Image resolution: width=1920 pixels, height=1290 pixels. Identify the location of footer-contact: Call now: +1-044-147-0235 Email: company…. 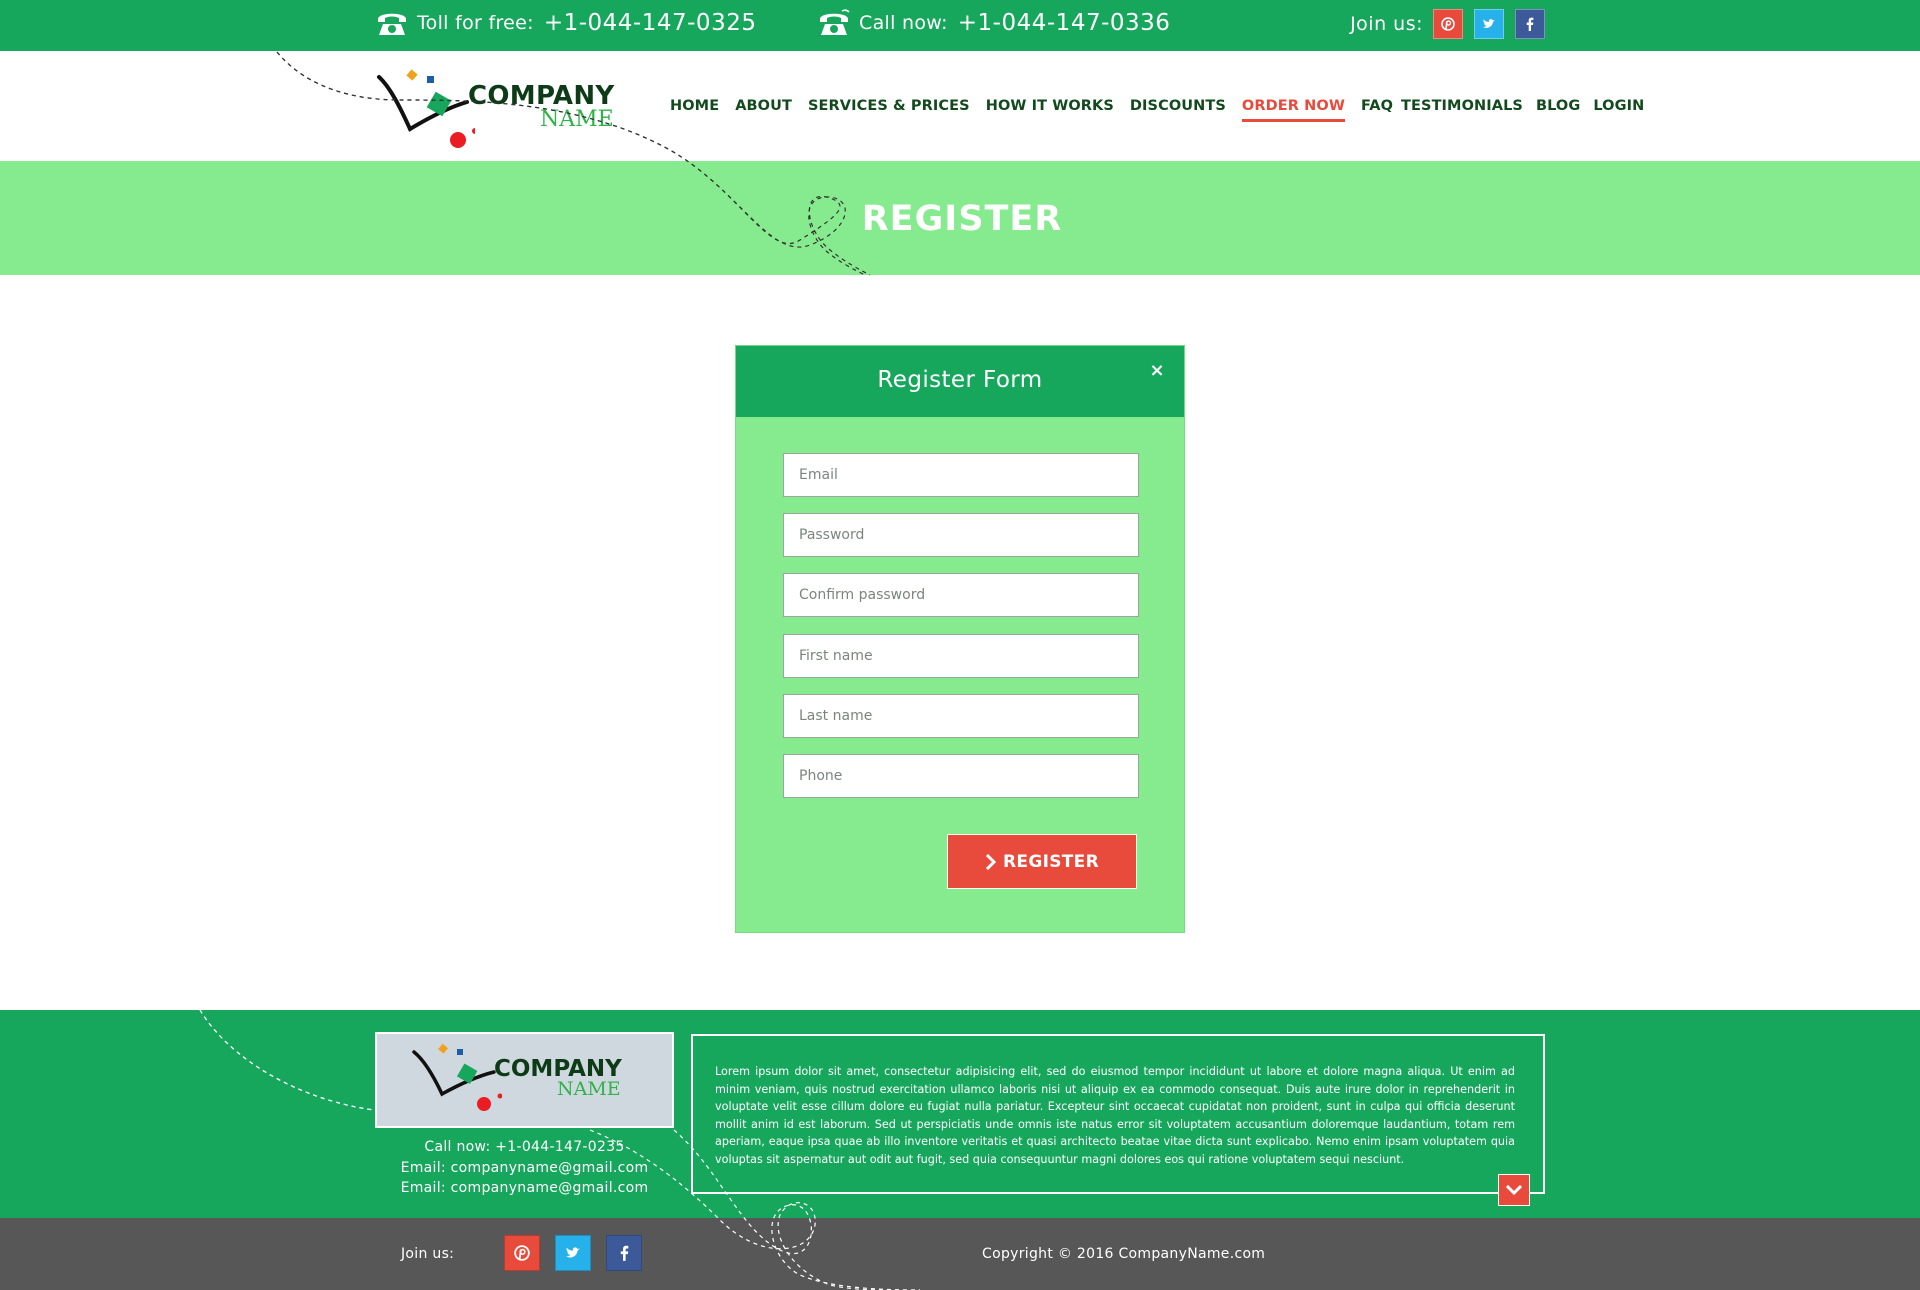
(524, 1167).